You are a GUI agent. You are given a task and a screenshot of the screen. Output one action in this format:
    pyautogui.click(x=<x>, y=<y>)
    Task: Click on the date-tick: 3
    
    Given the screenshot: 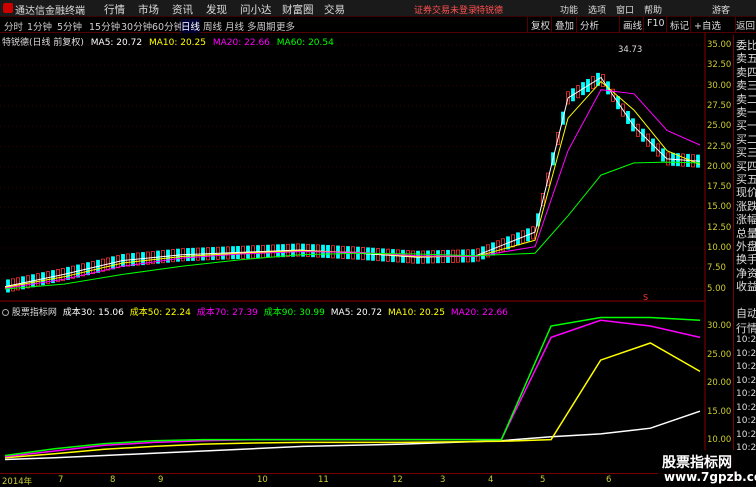 What is the action you would take?
    pyautogui.click(x=443, y=480)
    